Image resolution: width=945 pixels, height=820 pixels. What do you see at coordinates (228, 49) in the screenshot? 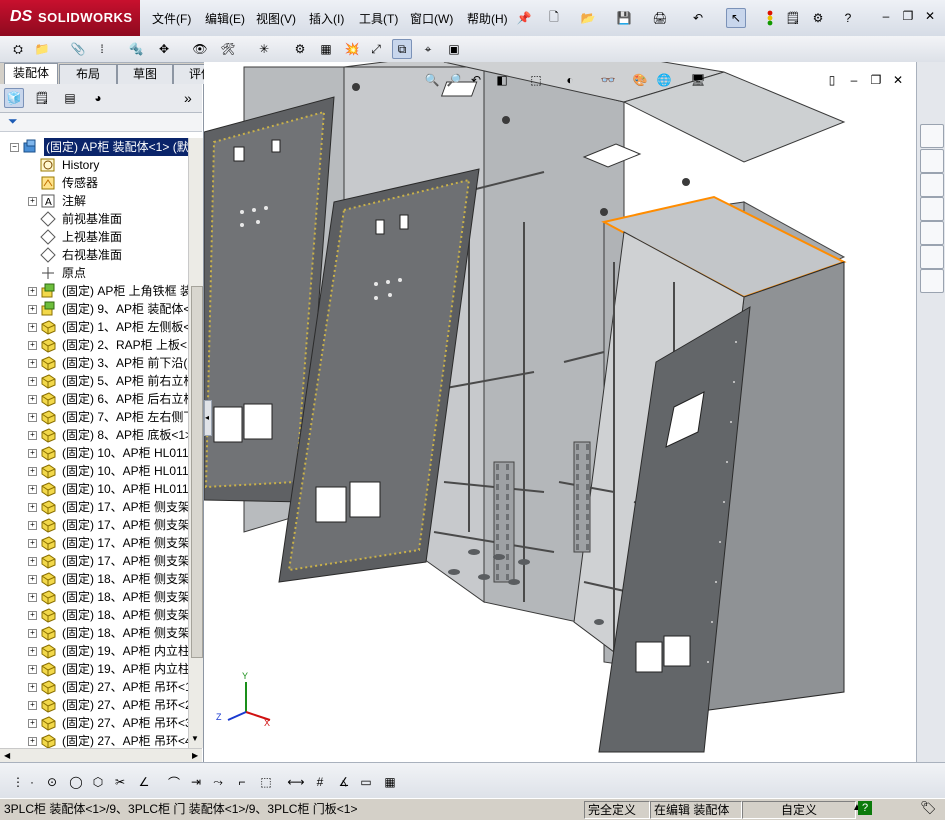
I see `assembly-features-icon: 🛠` at bounding box center [228, 49].